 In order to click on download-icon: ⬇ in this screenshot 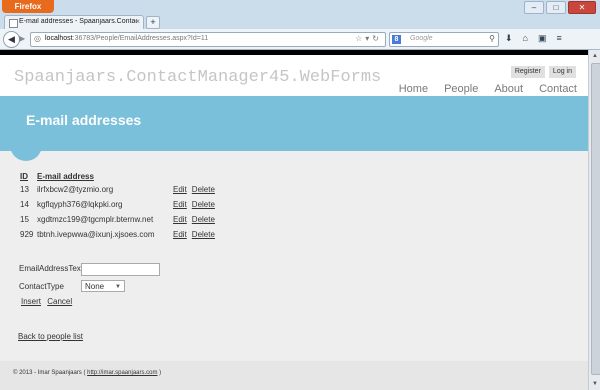, I will do `click(509, 38)`.